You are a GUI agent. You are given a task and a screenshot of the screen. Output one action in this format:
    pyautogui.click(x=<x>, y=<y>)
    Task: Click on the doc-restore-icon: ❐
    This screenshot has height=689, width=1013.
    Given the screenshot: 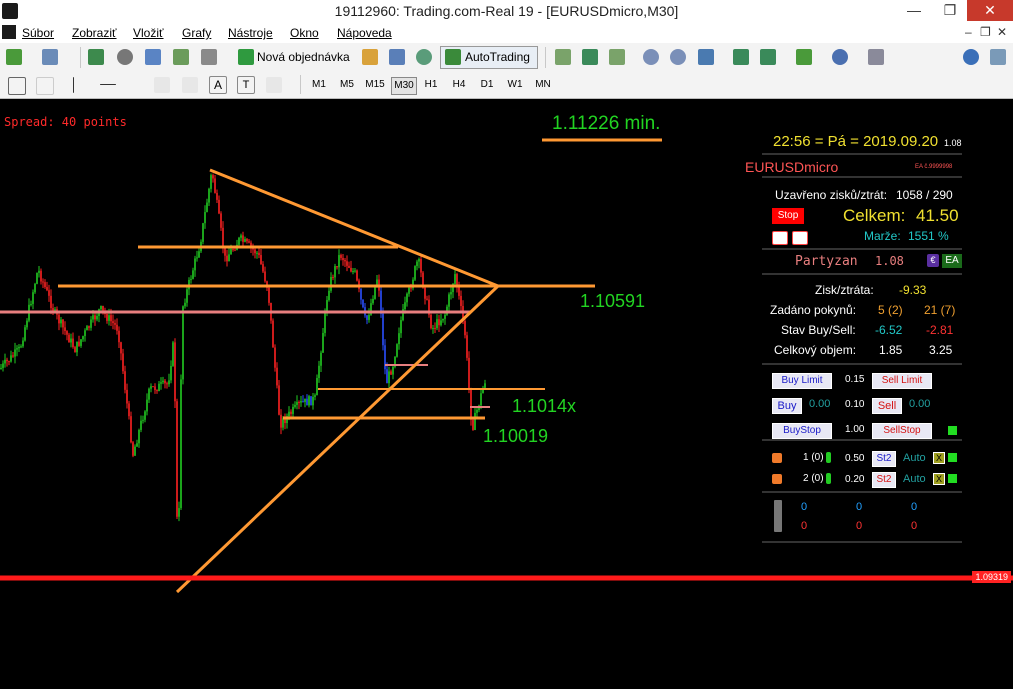 What is the action you would take?
    pyautogui.click(x=985, y=32)
    